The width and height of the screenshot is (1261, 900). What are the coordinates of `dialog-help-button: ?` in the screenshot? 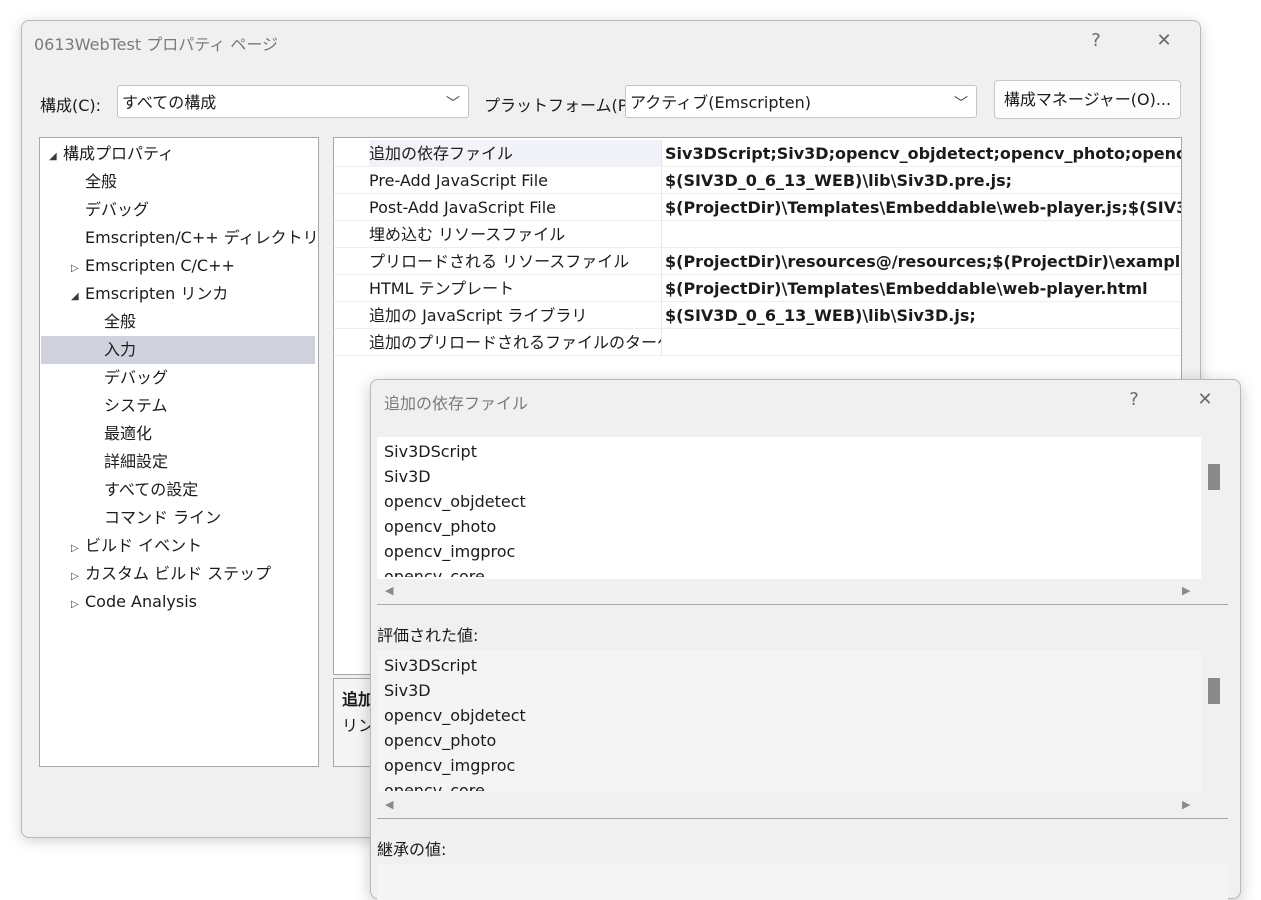 It's located at (1134, 399).